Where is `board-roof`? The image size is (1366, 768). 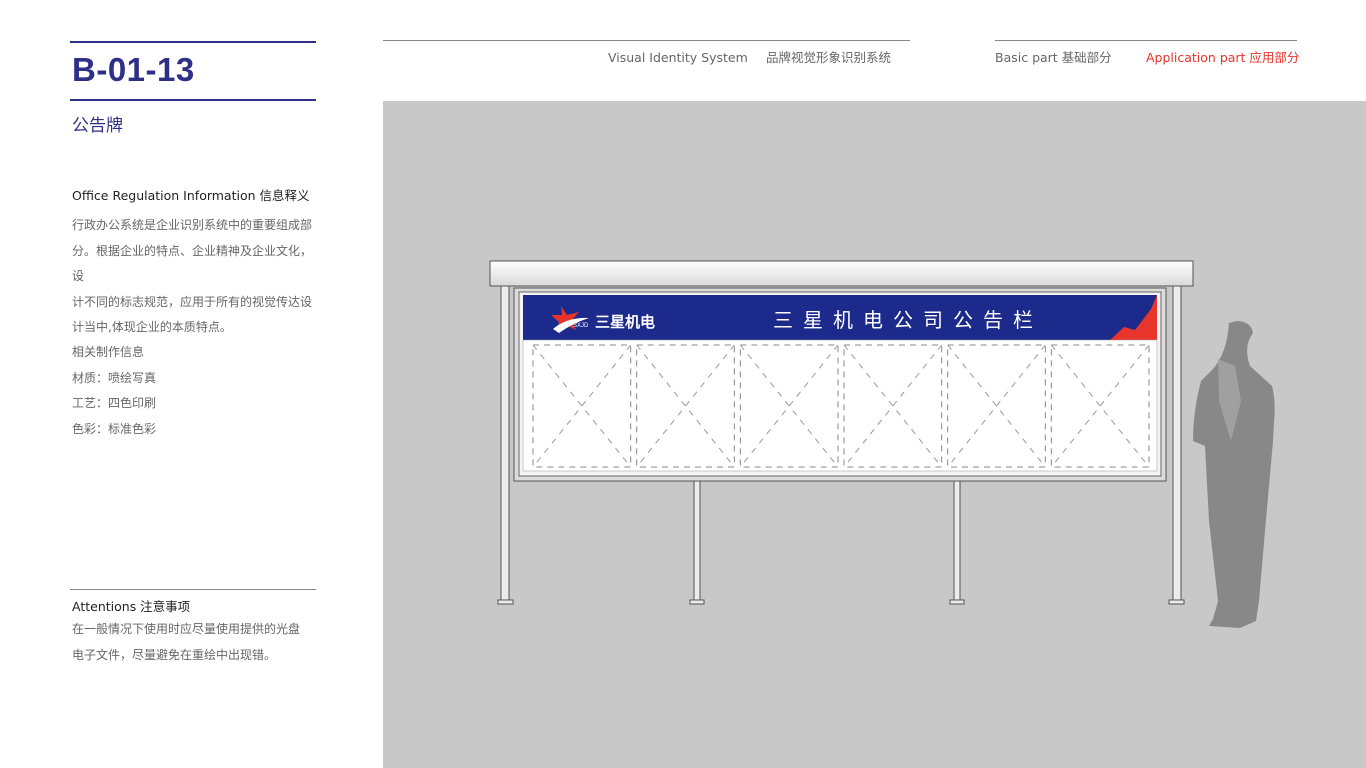 board-roof is located at coordinates (841, 273).